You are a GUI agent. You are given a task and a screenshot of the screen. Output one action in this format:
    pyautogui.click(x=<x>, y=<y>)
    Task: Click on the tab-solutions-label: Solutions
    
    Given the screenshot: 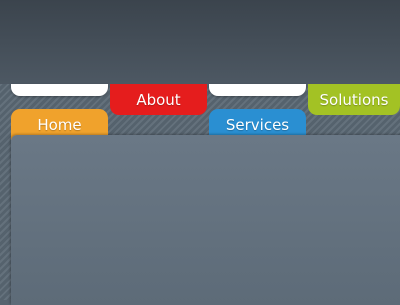 What is the action you would take?
    pyautogui.click(x=354, y=99)
    